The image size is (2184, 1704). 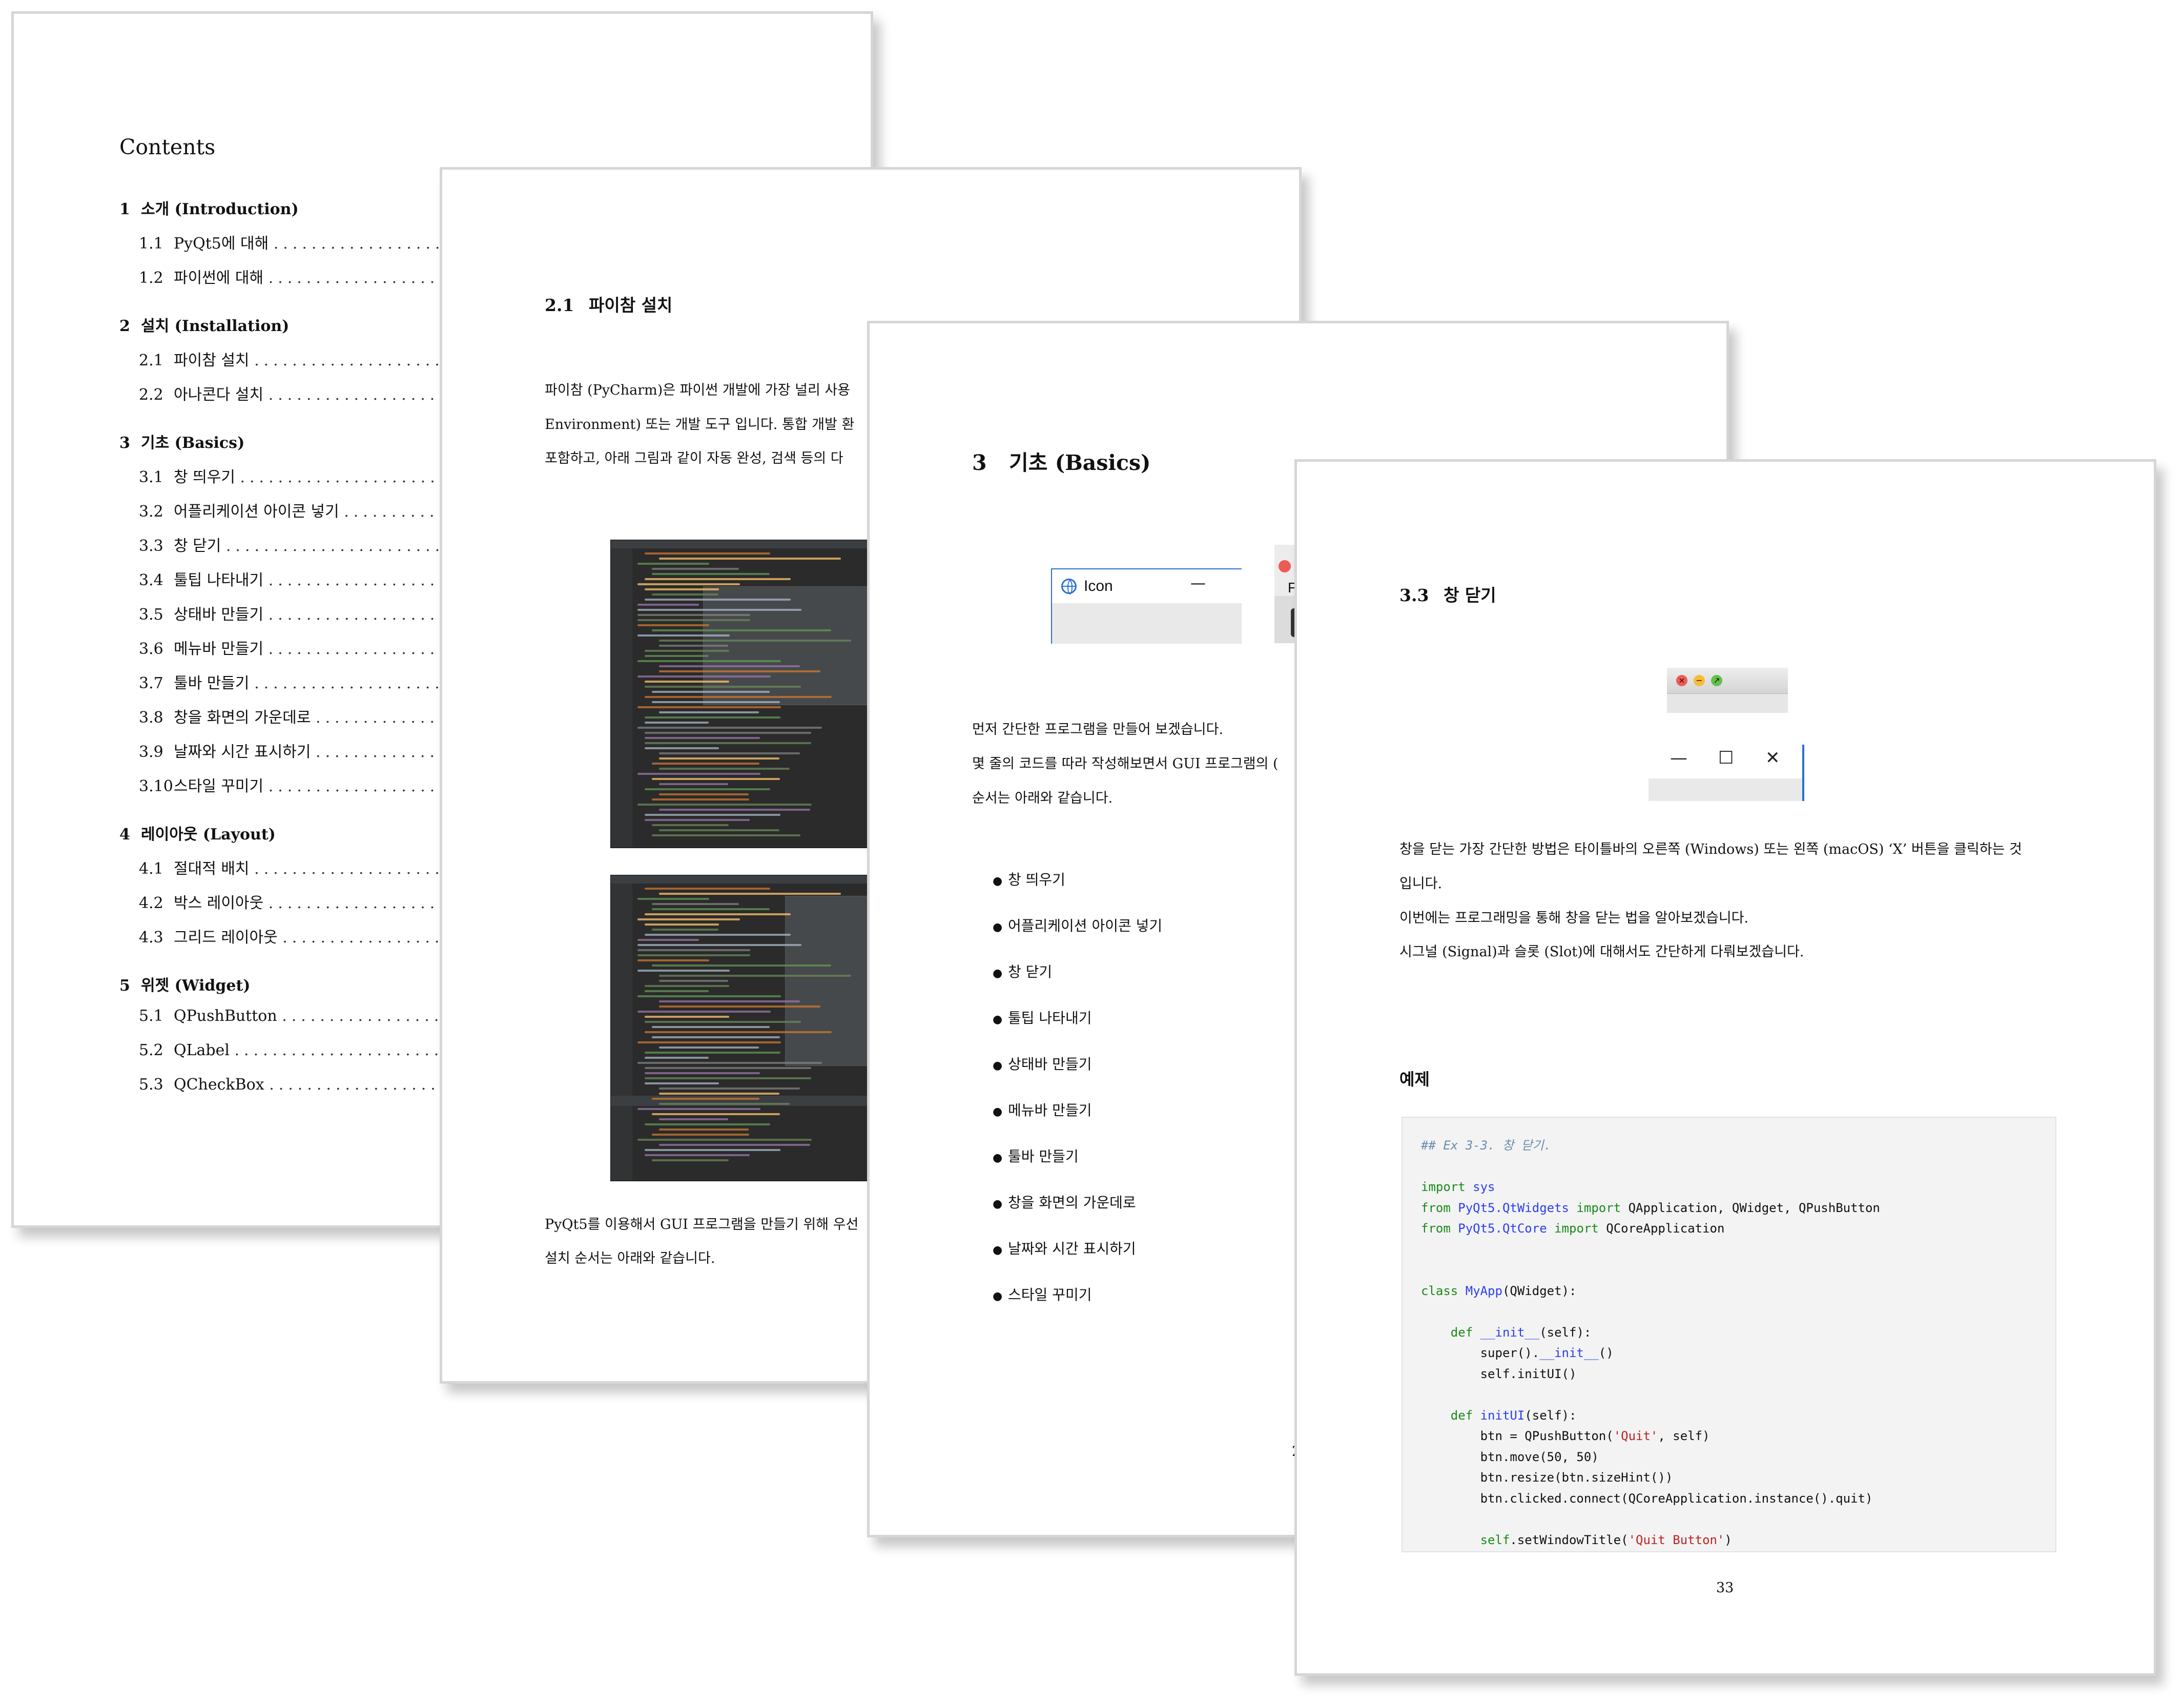 What do you see at coordinates (151, 718) in the screenshot?
I see `toc-entry-number: 3.8` at bounding box center [151, 718].